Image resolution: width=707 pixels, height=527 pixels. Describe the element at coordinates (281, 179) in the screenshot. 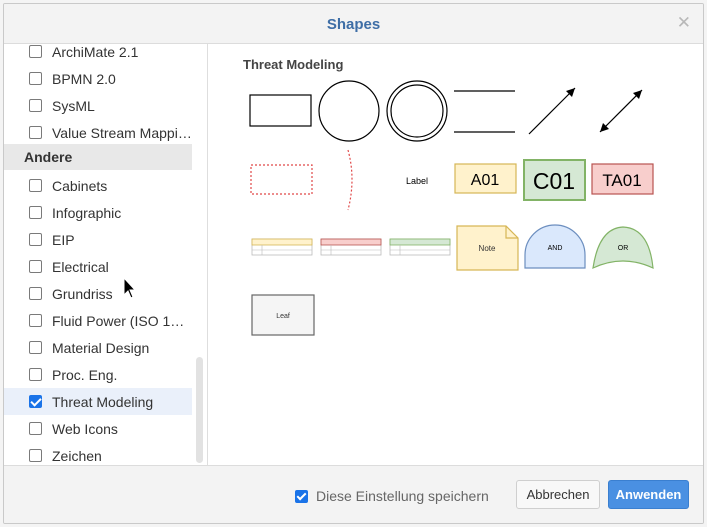

I see `shape-trust-boundary` at that location.